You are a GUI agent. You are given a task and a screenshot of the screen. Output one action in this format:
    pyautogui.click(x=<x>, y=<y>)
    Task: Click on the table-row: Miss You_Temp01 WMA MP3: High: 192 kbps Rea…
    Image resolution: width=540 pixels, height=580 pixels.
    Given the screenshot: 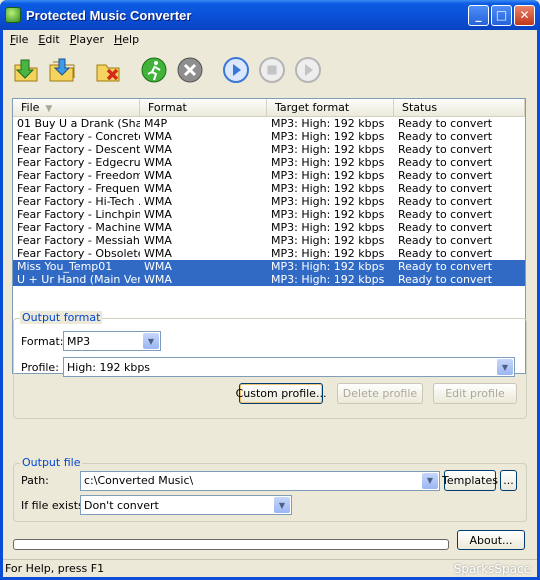 What is the action you would take?
    pyautogui.click(x=269, y=266)
    